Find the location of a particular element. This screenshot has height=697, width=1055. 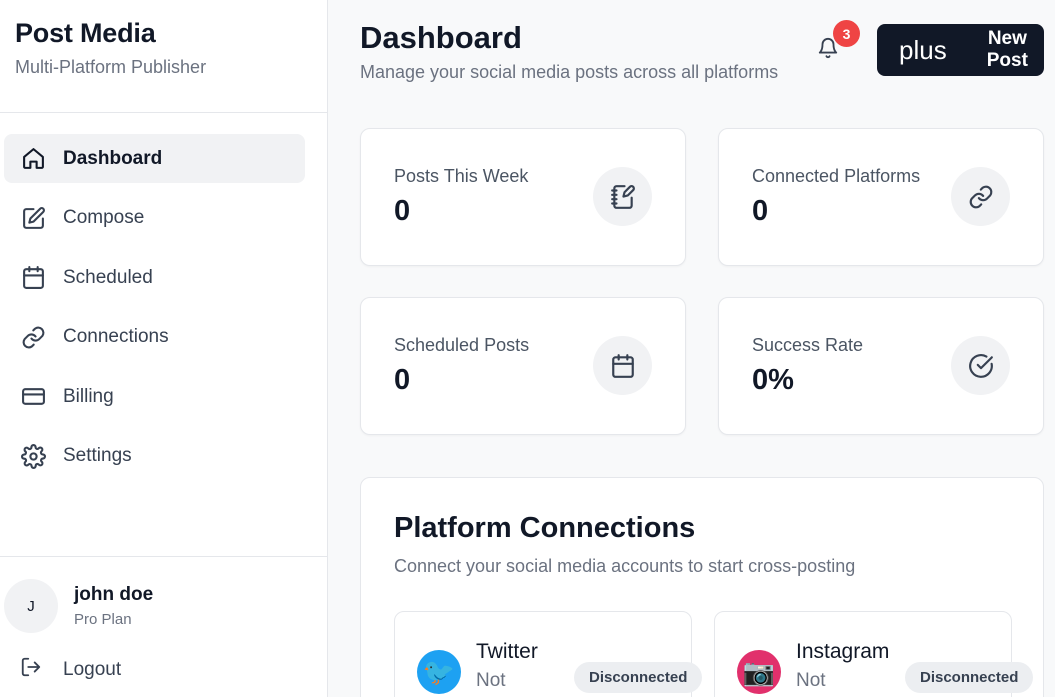

stat-label: Scheduled Posts is located at coordinates (462, 345).